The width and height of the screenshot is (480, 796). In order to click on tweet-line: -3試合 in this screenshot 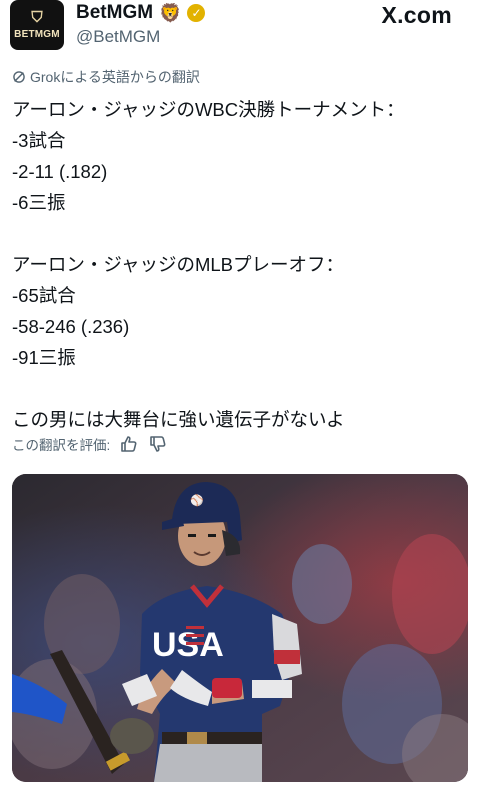, I will do `click(39, 140)`.